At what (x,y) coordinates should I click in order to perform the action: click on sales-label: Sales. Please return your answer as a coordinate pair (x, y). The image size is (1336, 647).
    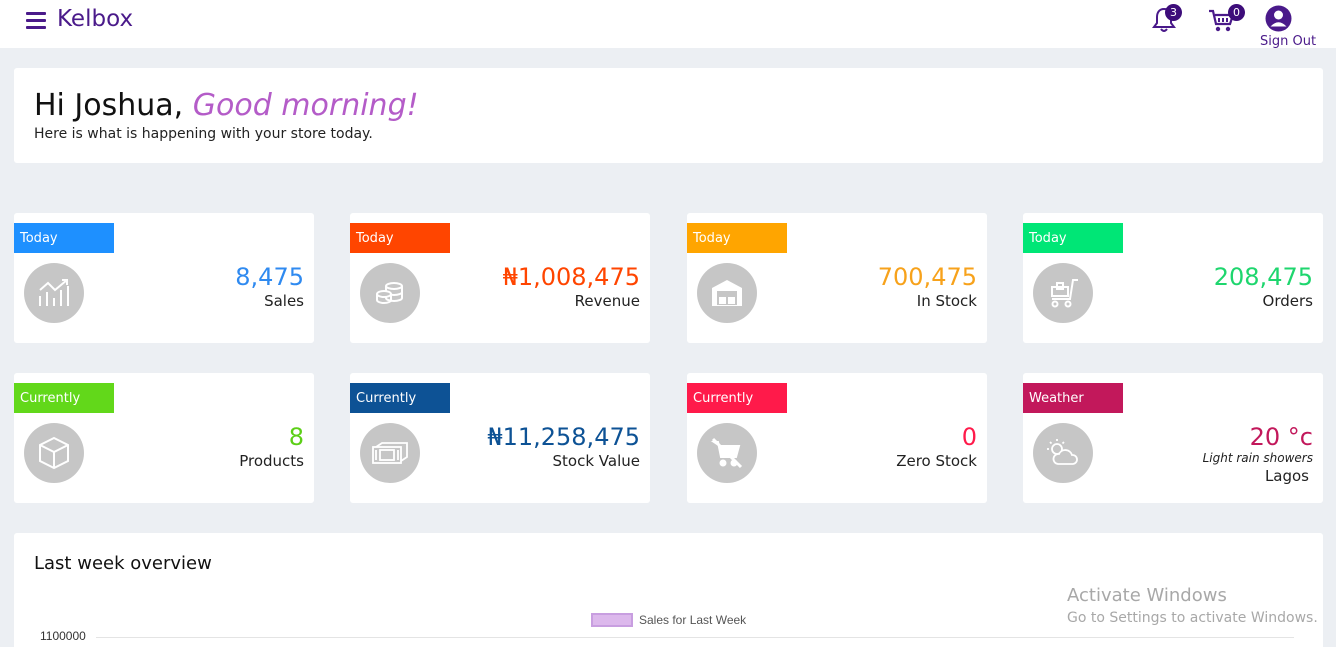
    Looking at the image, I should click on (284, 301).